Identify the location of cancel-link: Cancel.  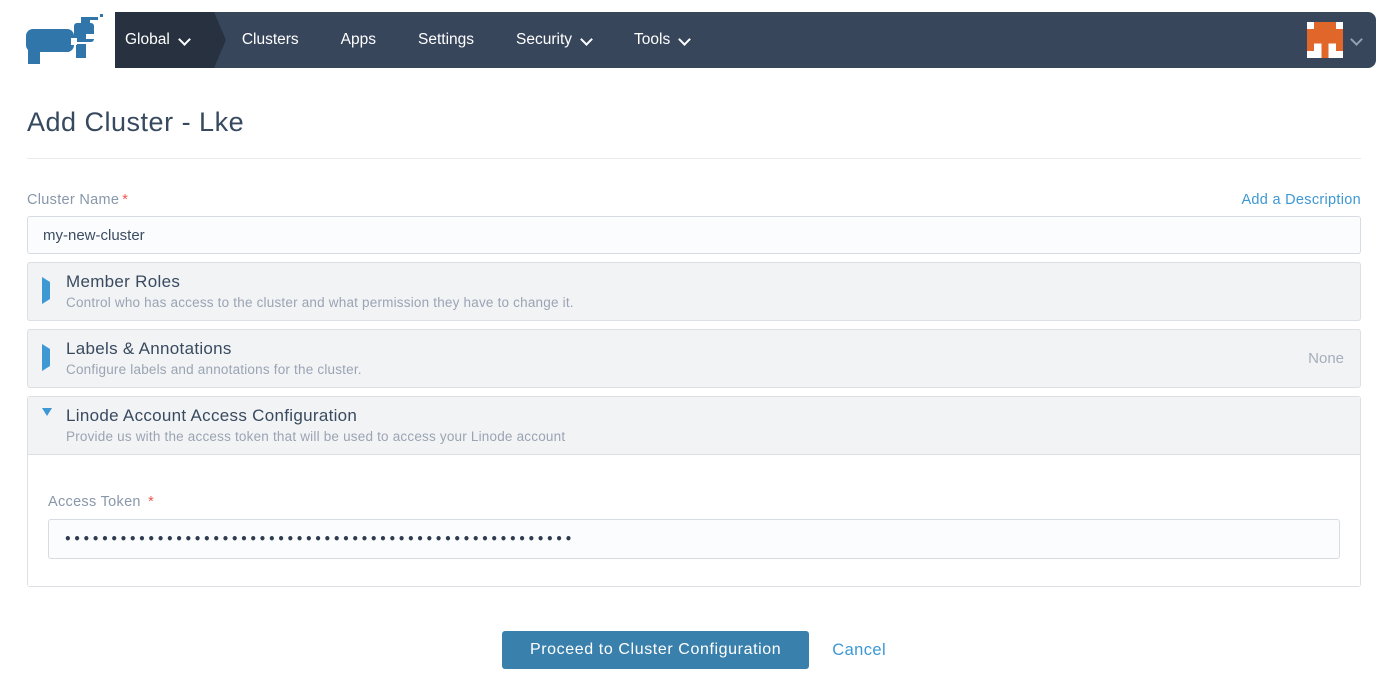
(859, 650).